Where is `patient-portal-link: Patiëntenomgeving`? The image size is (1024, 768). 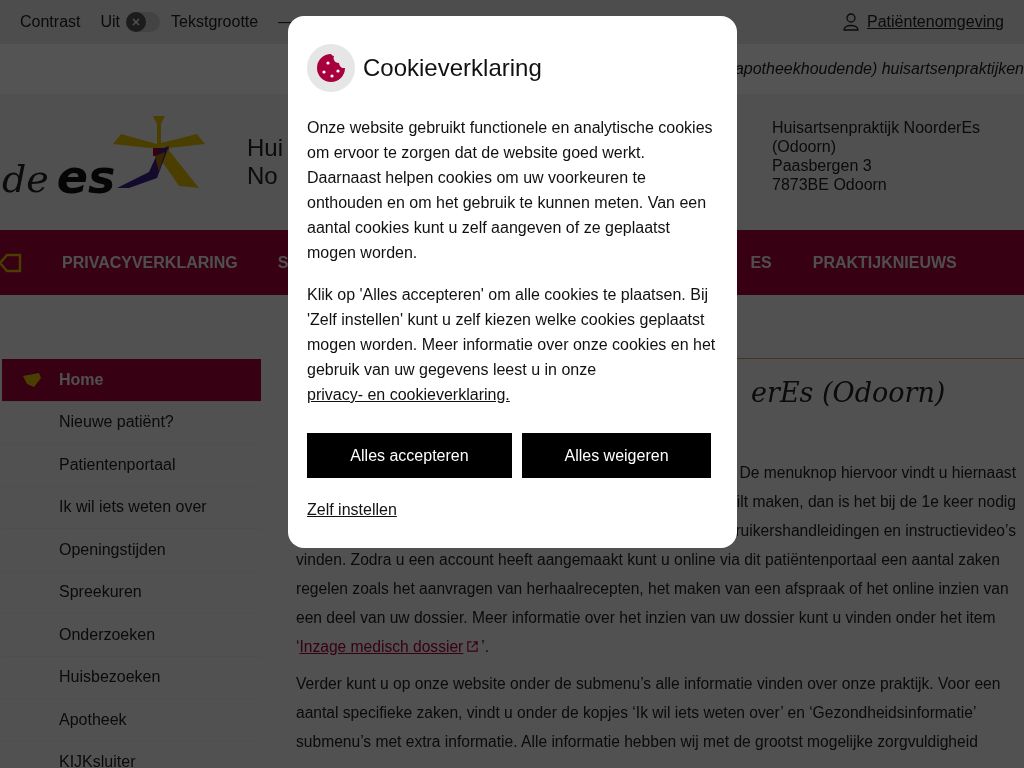
patient-portal-link: Patiëntenomgeving is located at coordinates (935, 22).